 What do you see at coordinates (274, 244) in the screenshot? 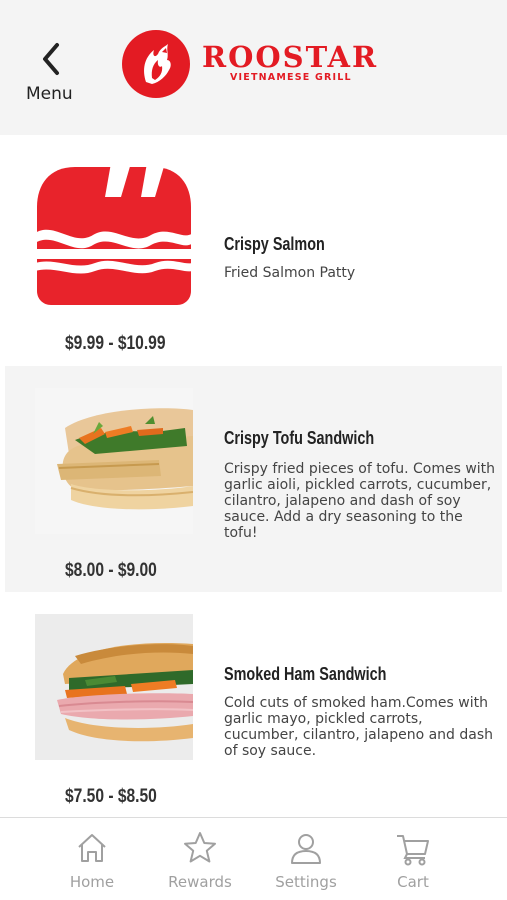
I see `item-name: Crispy Salmon` at bounding box center [274, 244].